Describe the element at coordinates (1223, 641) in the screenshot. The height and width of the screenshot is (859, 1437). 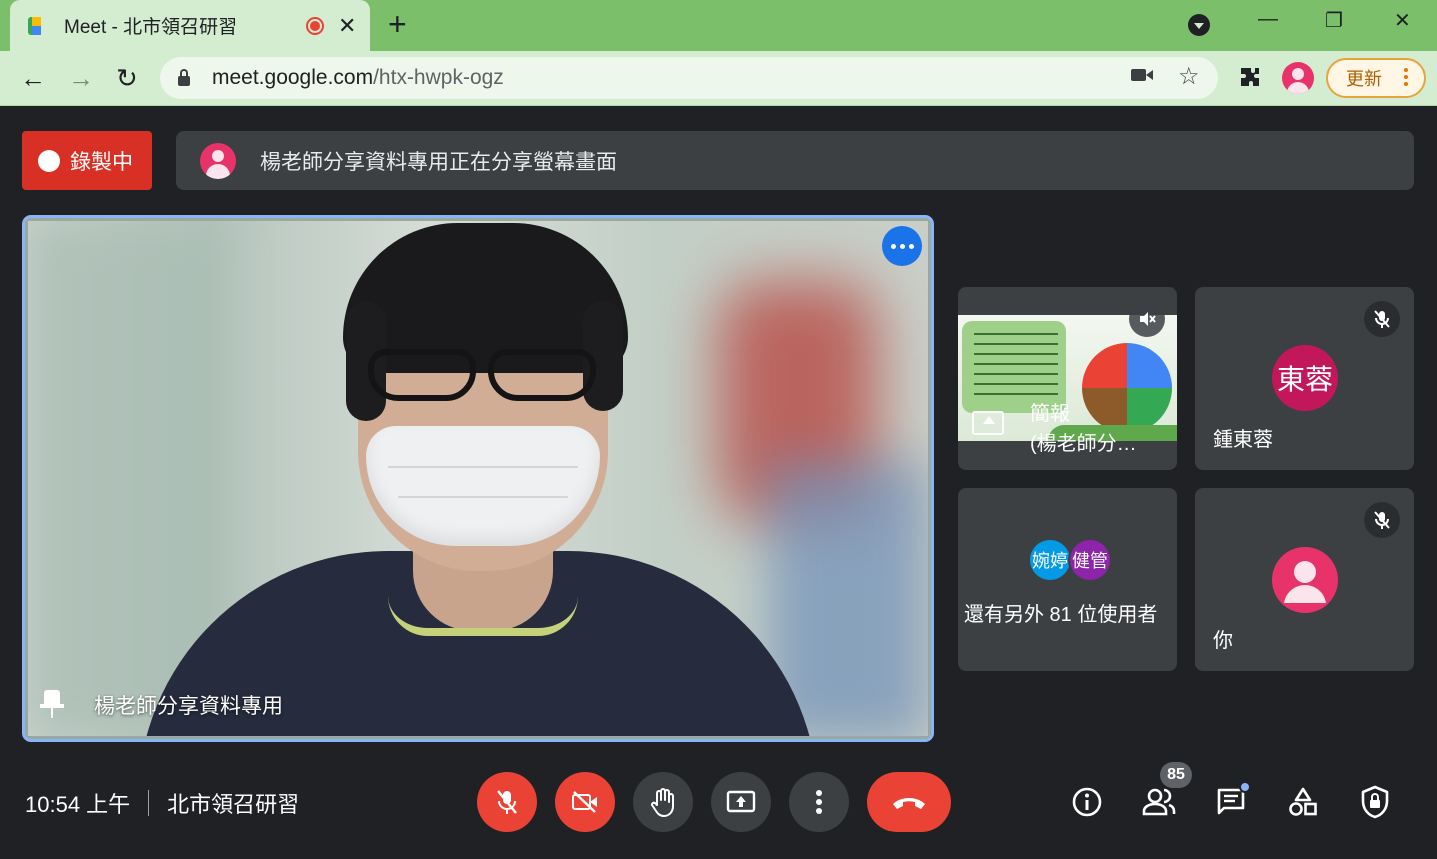
I see `self-name: 你` at that location.